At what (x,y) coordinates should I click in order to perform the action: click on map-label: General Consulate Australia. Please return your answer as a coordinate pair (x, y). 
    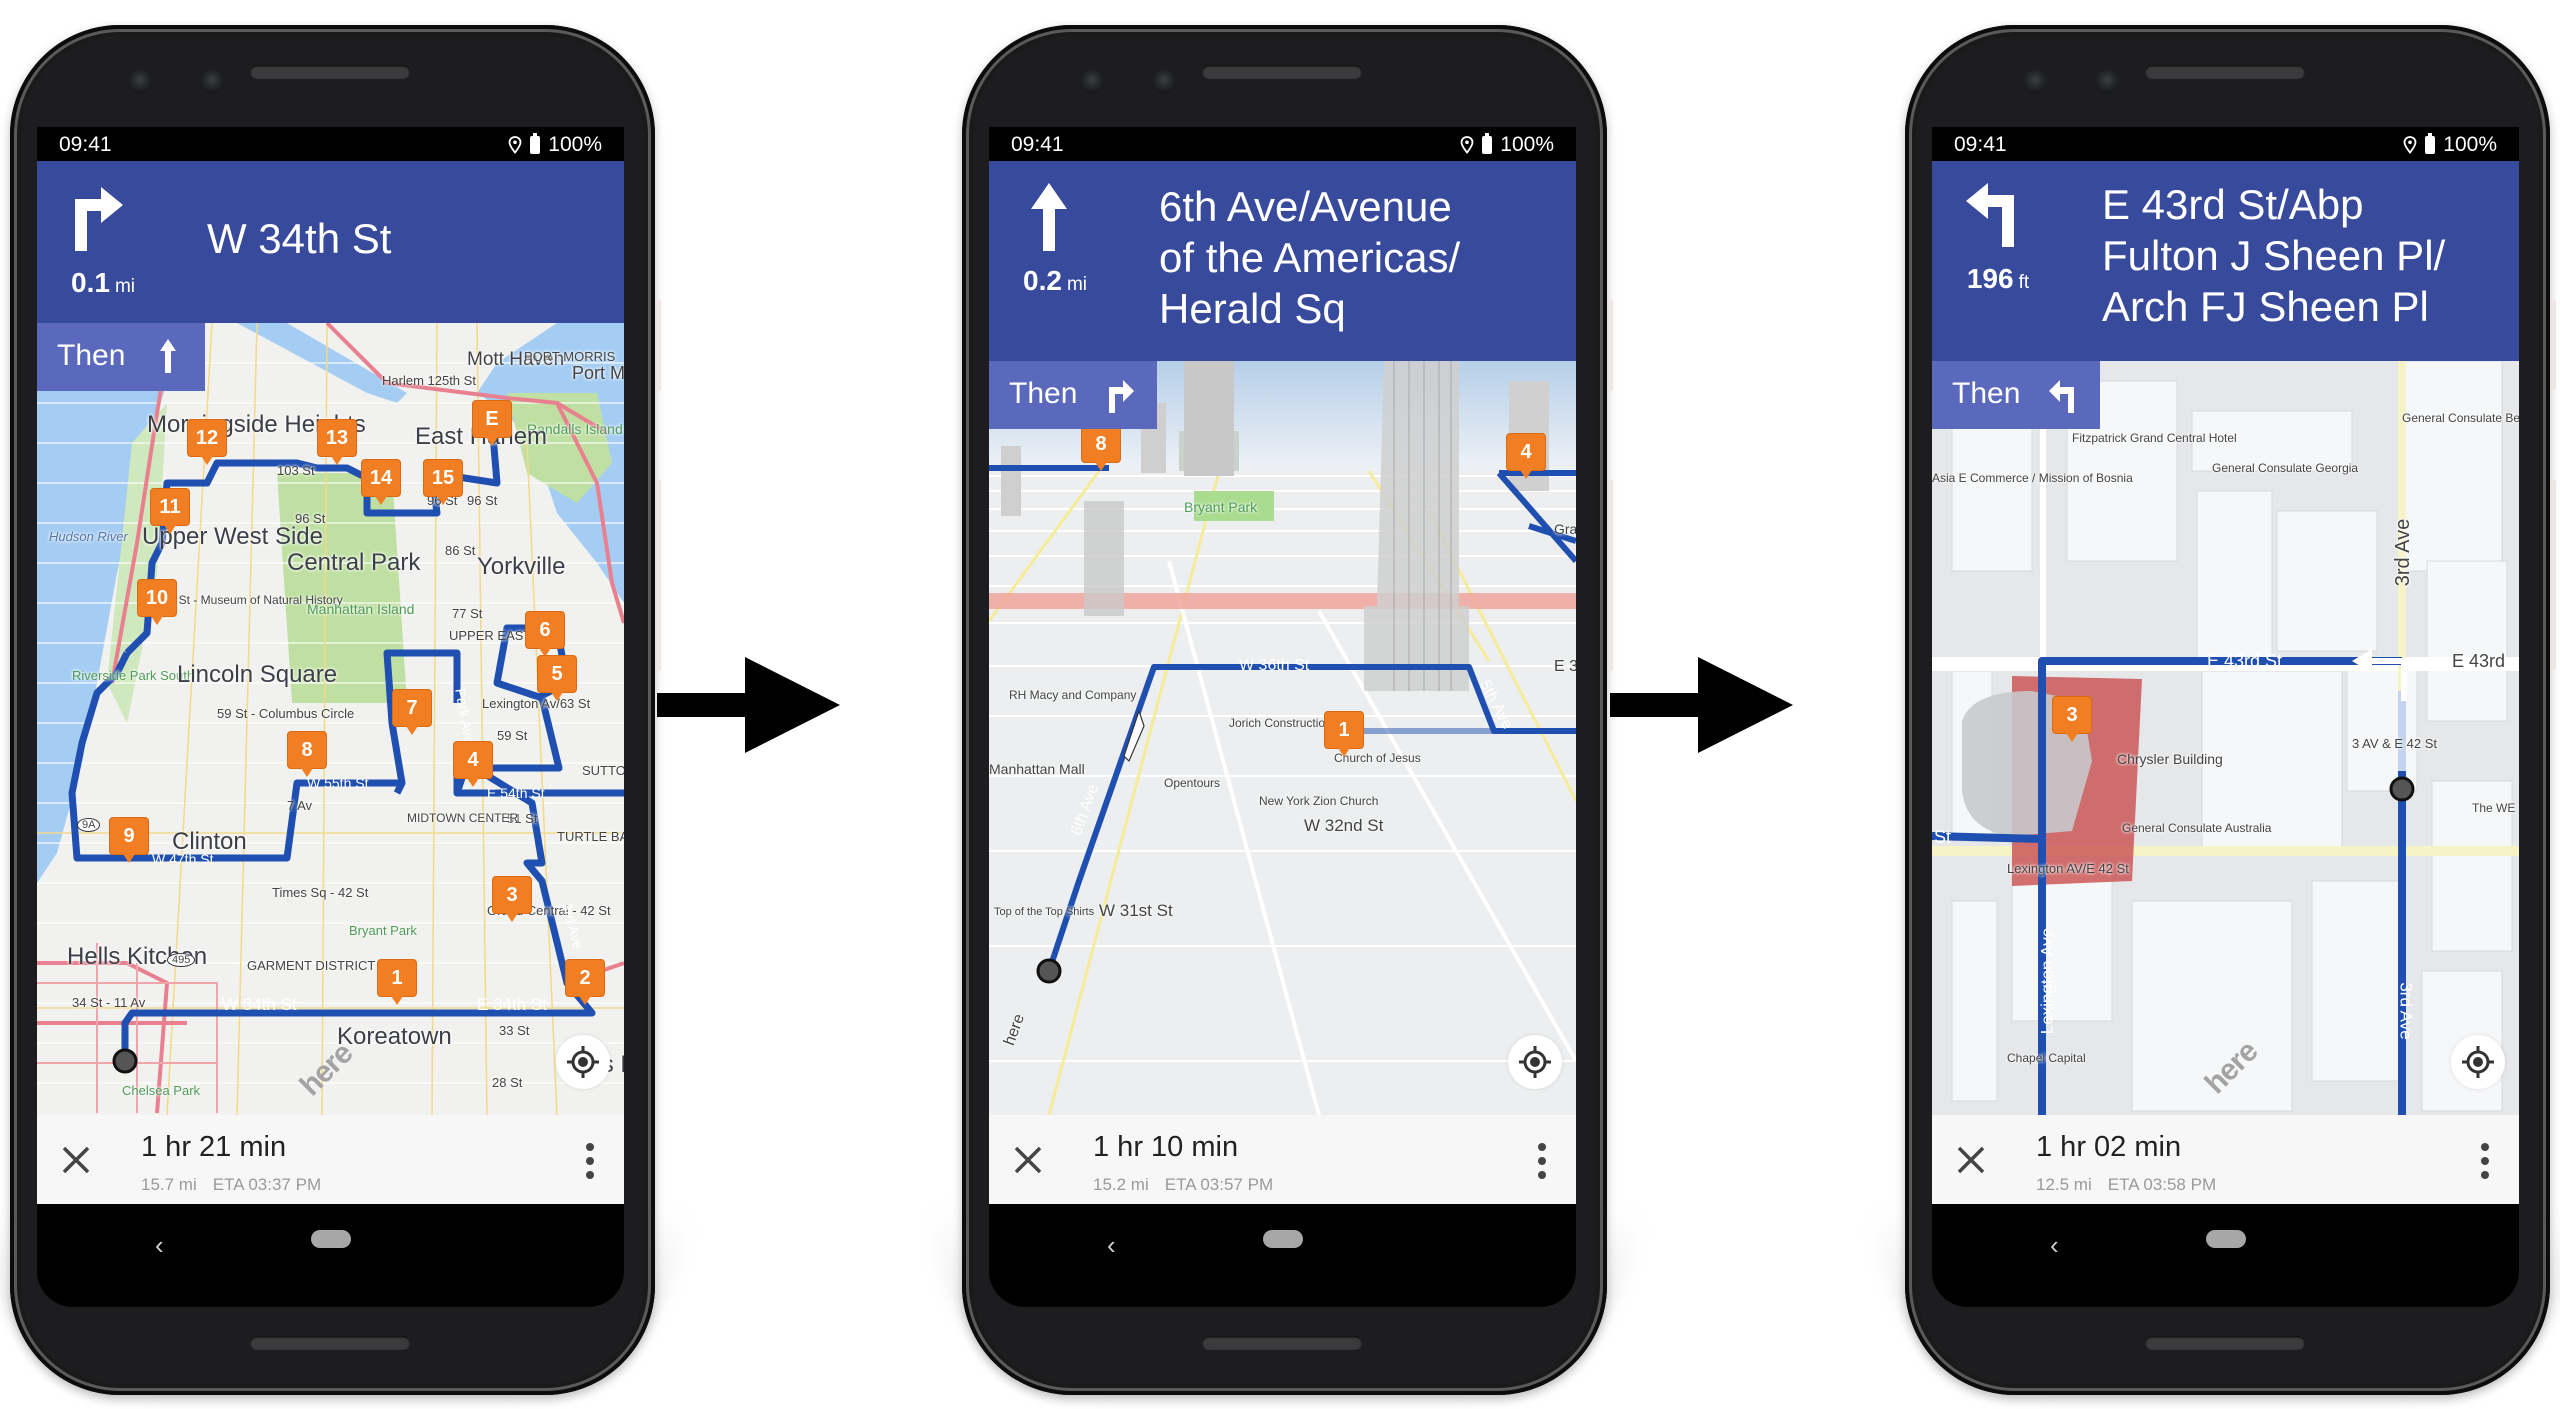
    Looking at the image, I should click on (2197, 828).